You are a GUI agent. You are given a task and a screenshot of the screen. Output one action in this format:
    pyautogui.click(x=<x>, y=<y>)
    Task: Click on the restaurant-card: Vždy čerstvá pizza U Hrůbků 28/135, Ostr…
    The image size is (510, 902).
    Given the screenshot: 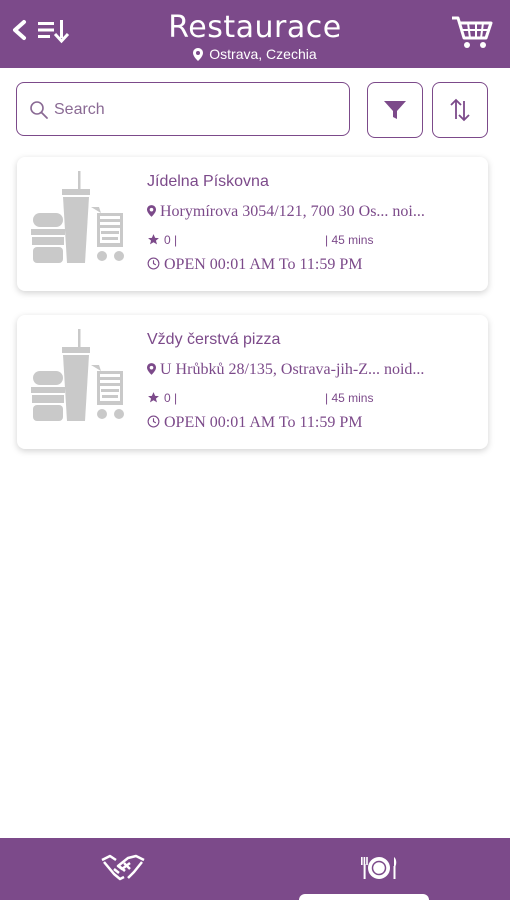 What is the action you would take?
    pyautogui.click(x=252, y=382)
    